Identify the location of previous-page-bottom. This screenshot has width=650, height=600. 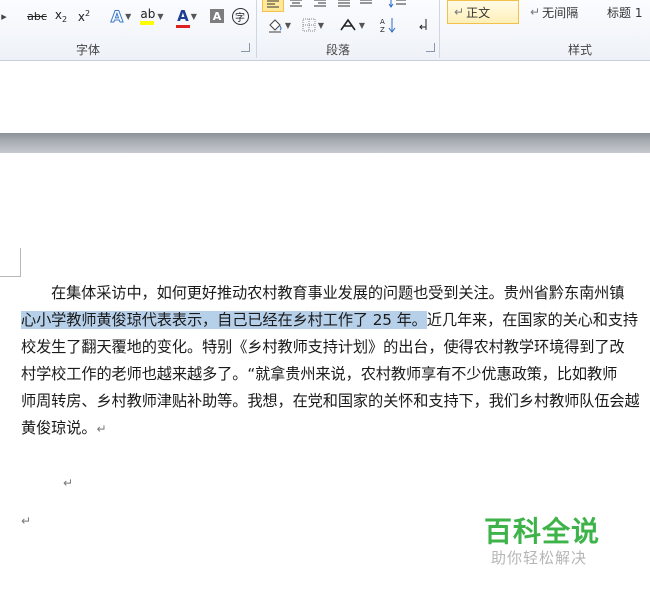
(325, 97).